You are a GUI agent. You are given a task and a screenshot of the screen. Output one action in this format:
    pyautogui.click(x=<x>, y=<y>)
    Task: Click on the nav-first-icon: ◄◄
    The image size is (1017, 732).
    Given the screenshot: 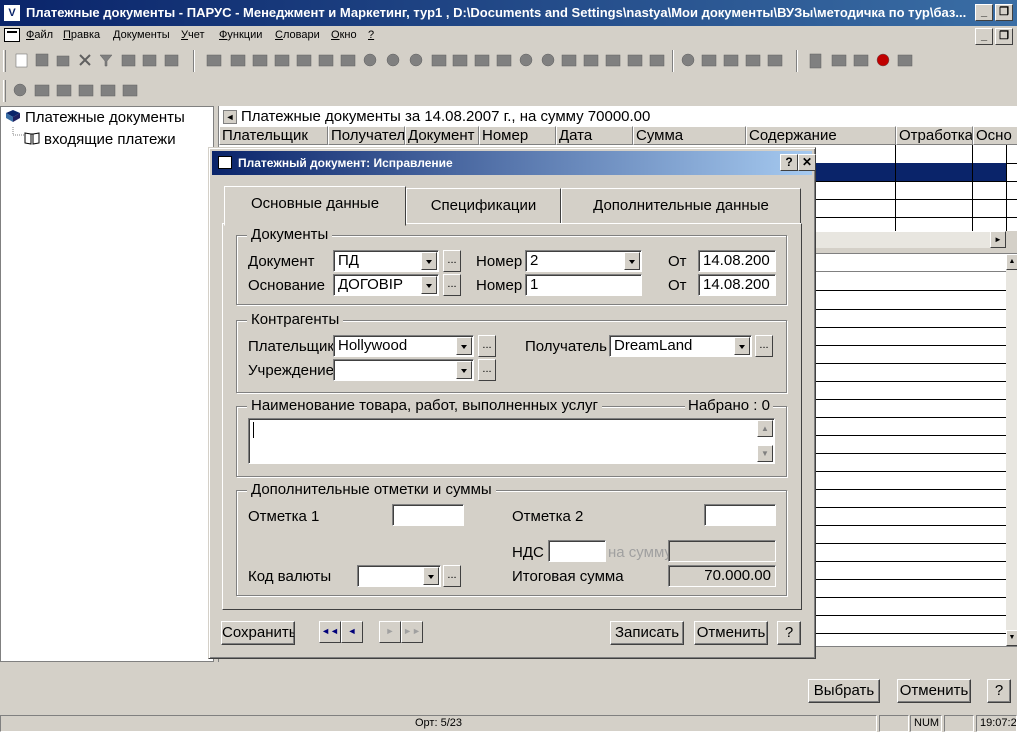 What is the action you would take?
    pyautogui.click(x=330, y=632)
    